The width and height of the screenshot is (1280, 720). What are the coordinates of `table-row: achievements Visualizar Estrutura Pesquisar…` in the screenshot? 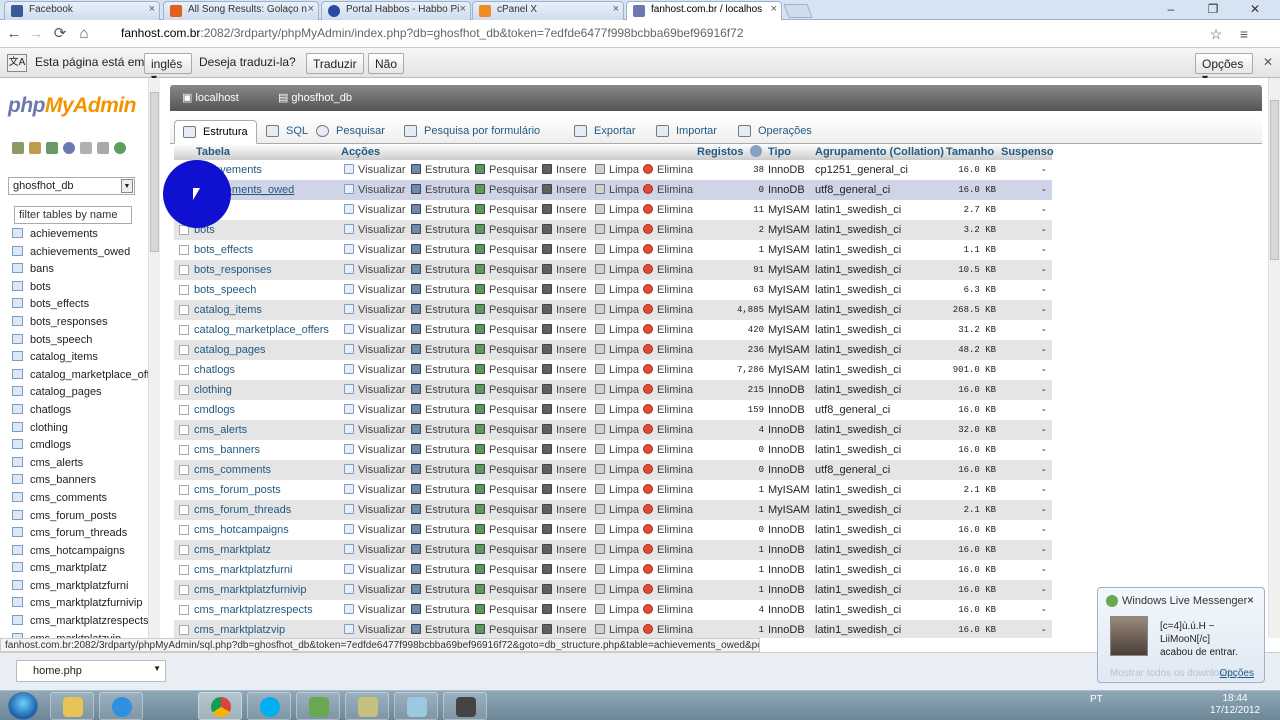 It's located at (613, 170).